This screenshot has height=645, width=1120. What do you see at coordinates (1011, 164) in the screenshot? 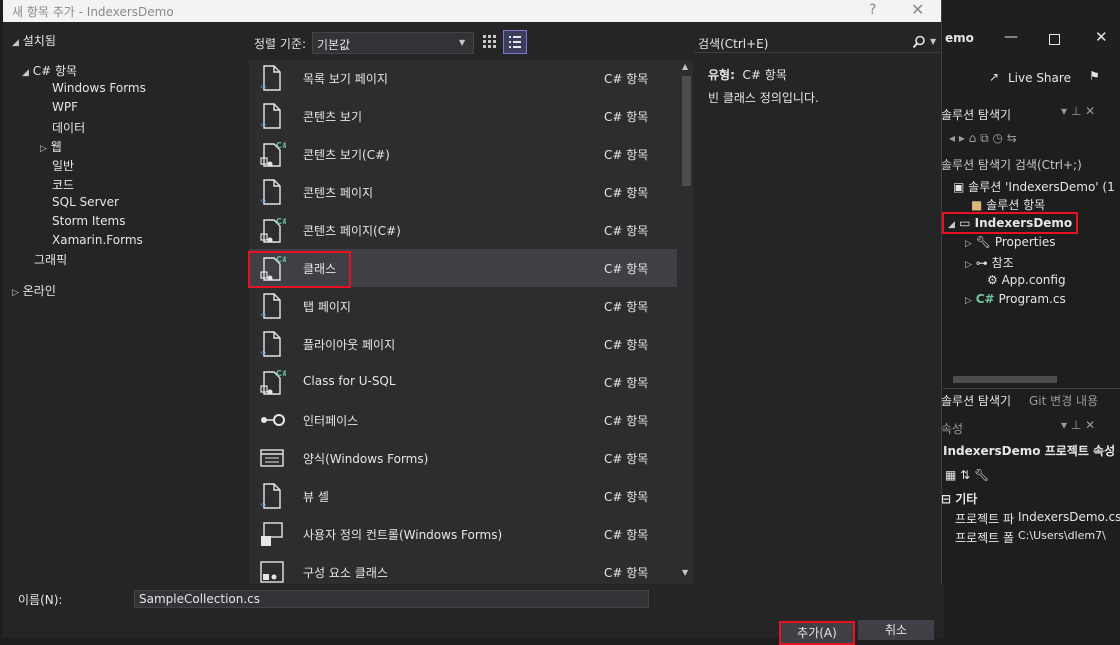
I see `se-search-input: 솔루션 탐색기 검색(Ctrl+;)` at bounding box center [1011, 164].